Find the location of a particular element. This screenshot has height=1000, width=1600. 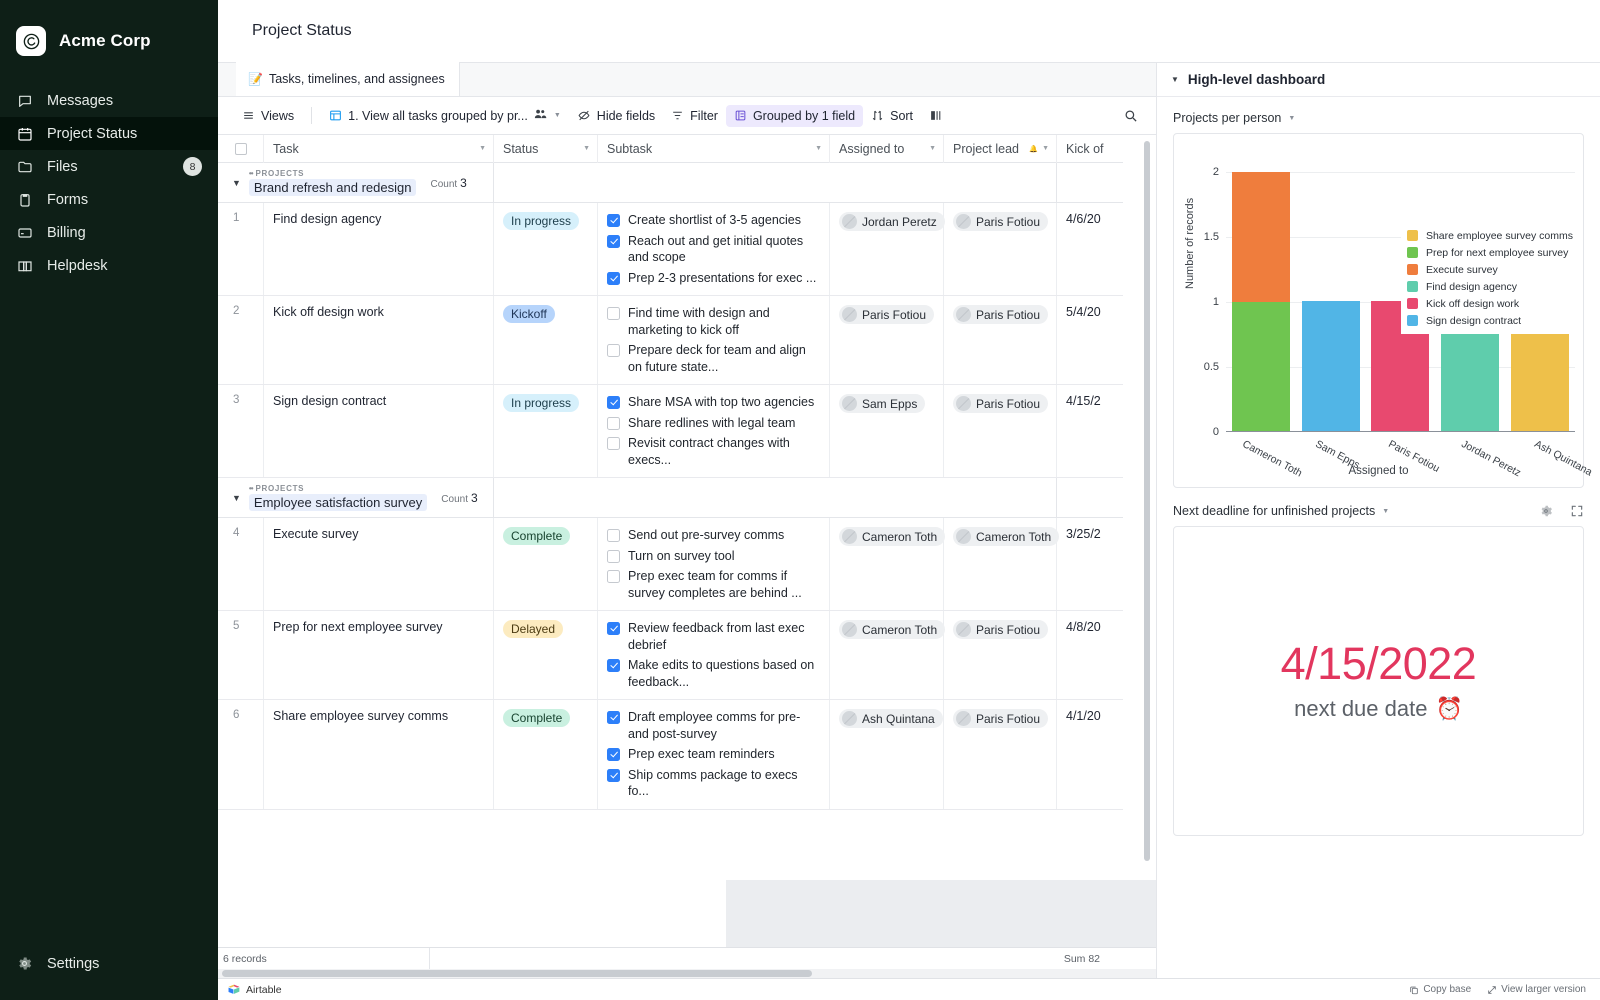

subtask-item: Review feedback from last exec debrief is located at coordinates (713, 636).